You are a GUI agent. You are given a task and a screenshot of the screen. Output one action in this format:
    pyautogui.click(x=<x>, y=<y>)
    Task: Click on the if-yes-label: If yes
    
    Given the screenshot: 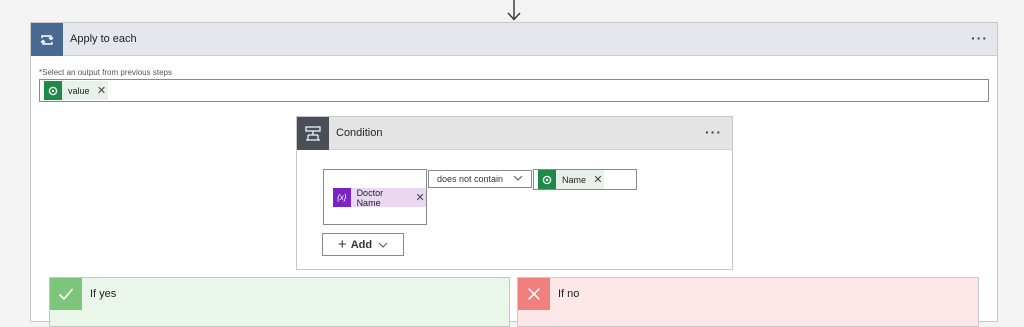 What is the action you would take?
    pyautogui.click(x=103, y=294)
    